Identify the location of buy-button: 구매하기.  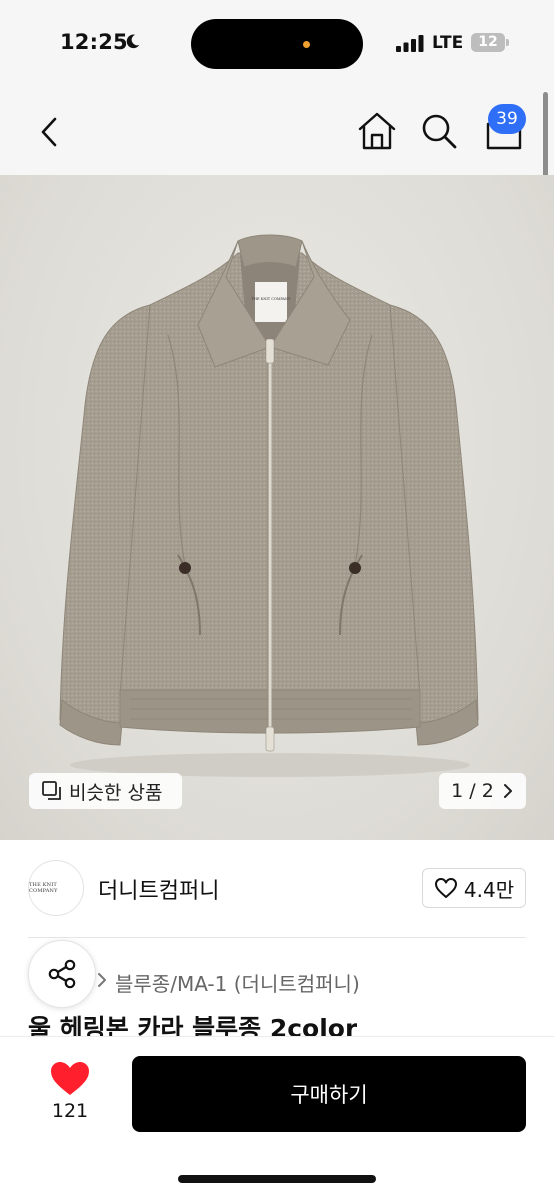
(329, 1094).